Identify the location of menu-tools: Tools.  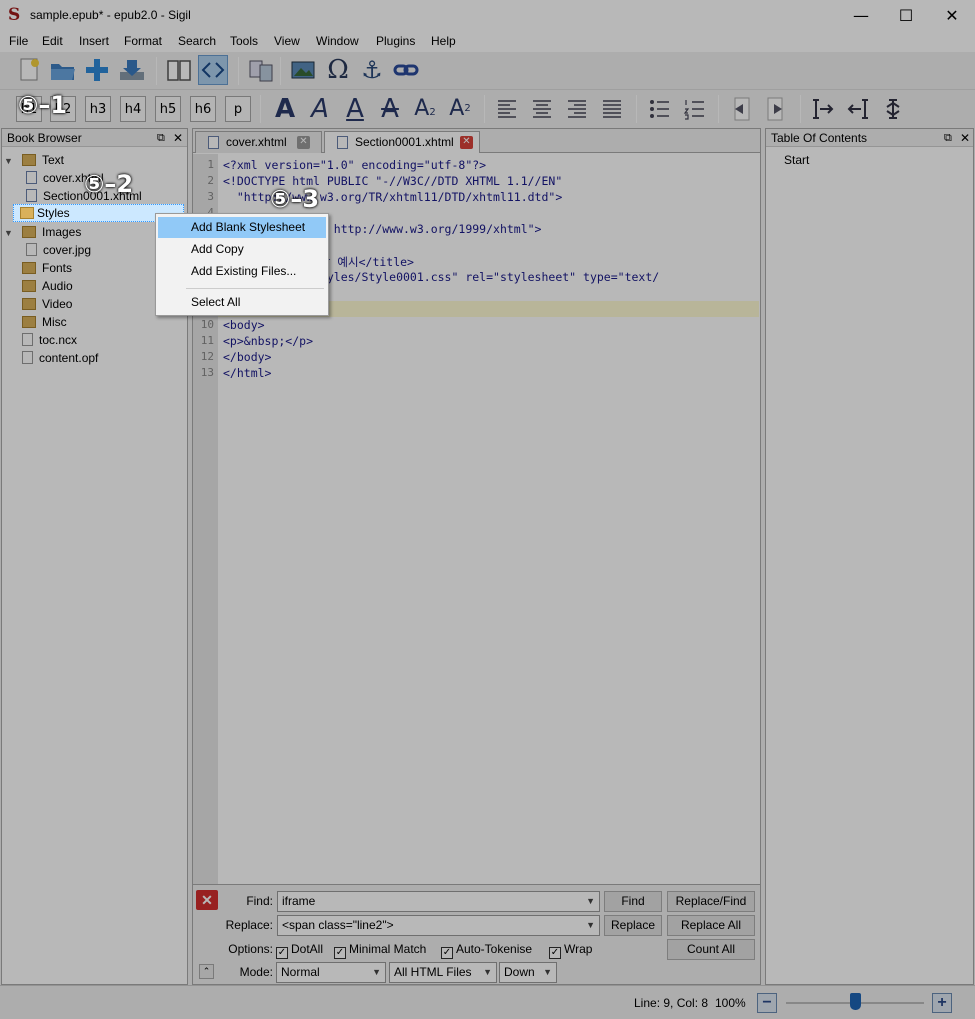
(244, 41).